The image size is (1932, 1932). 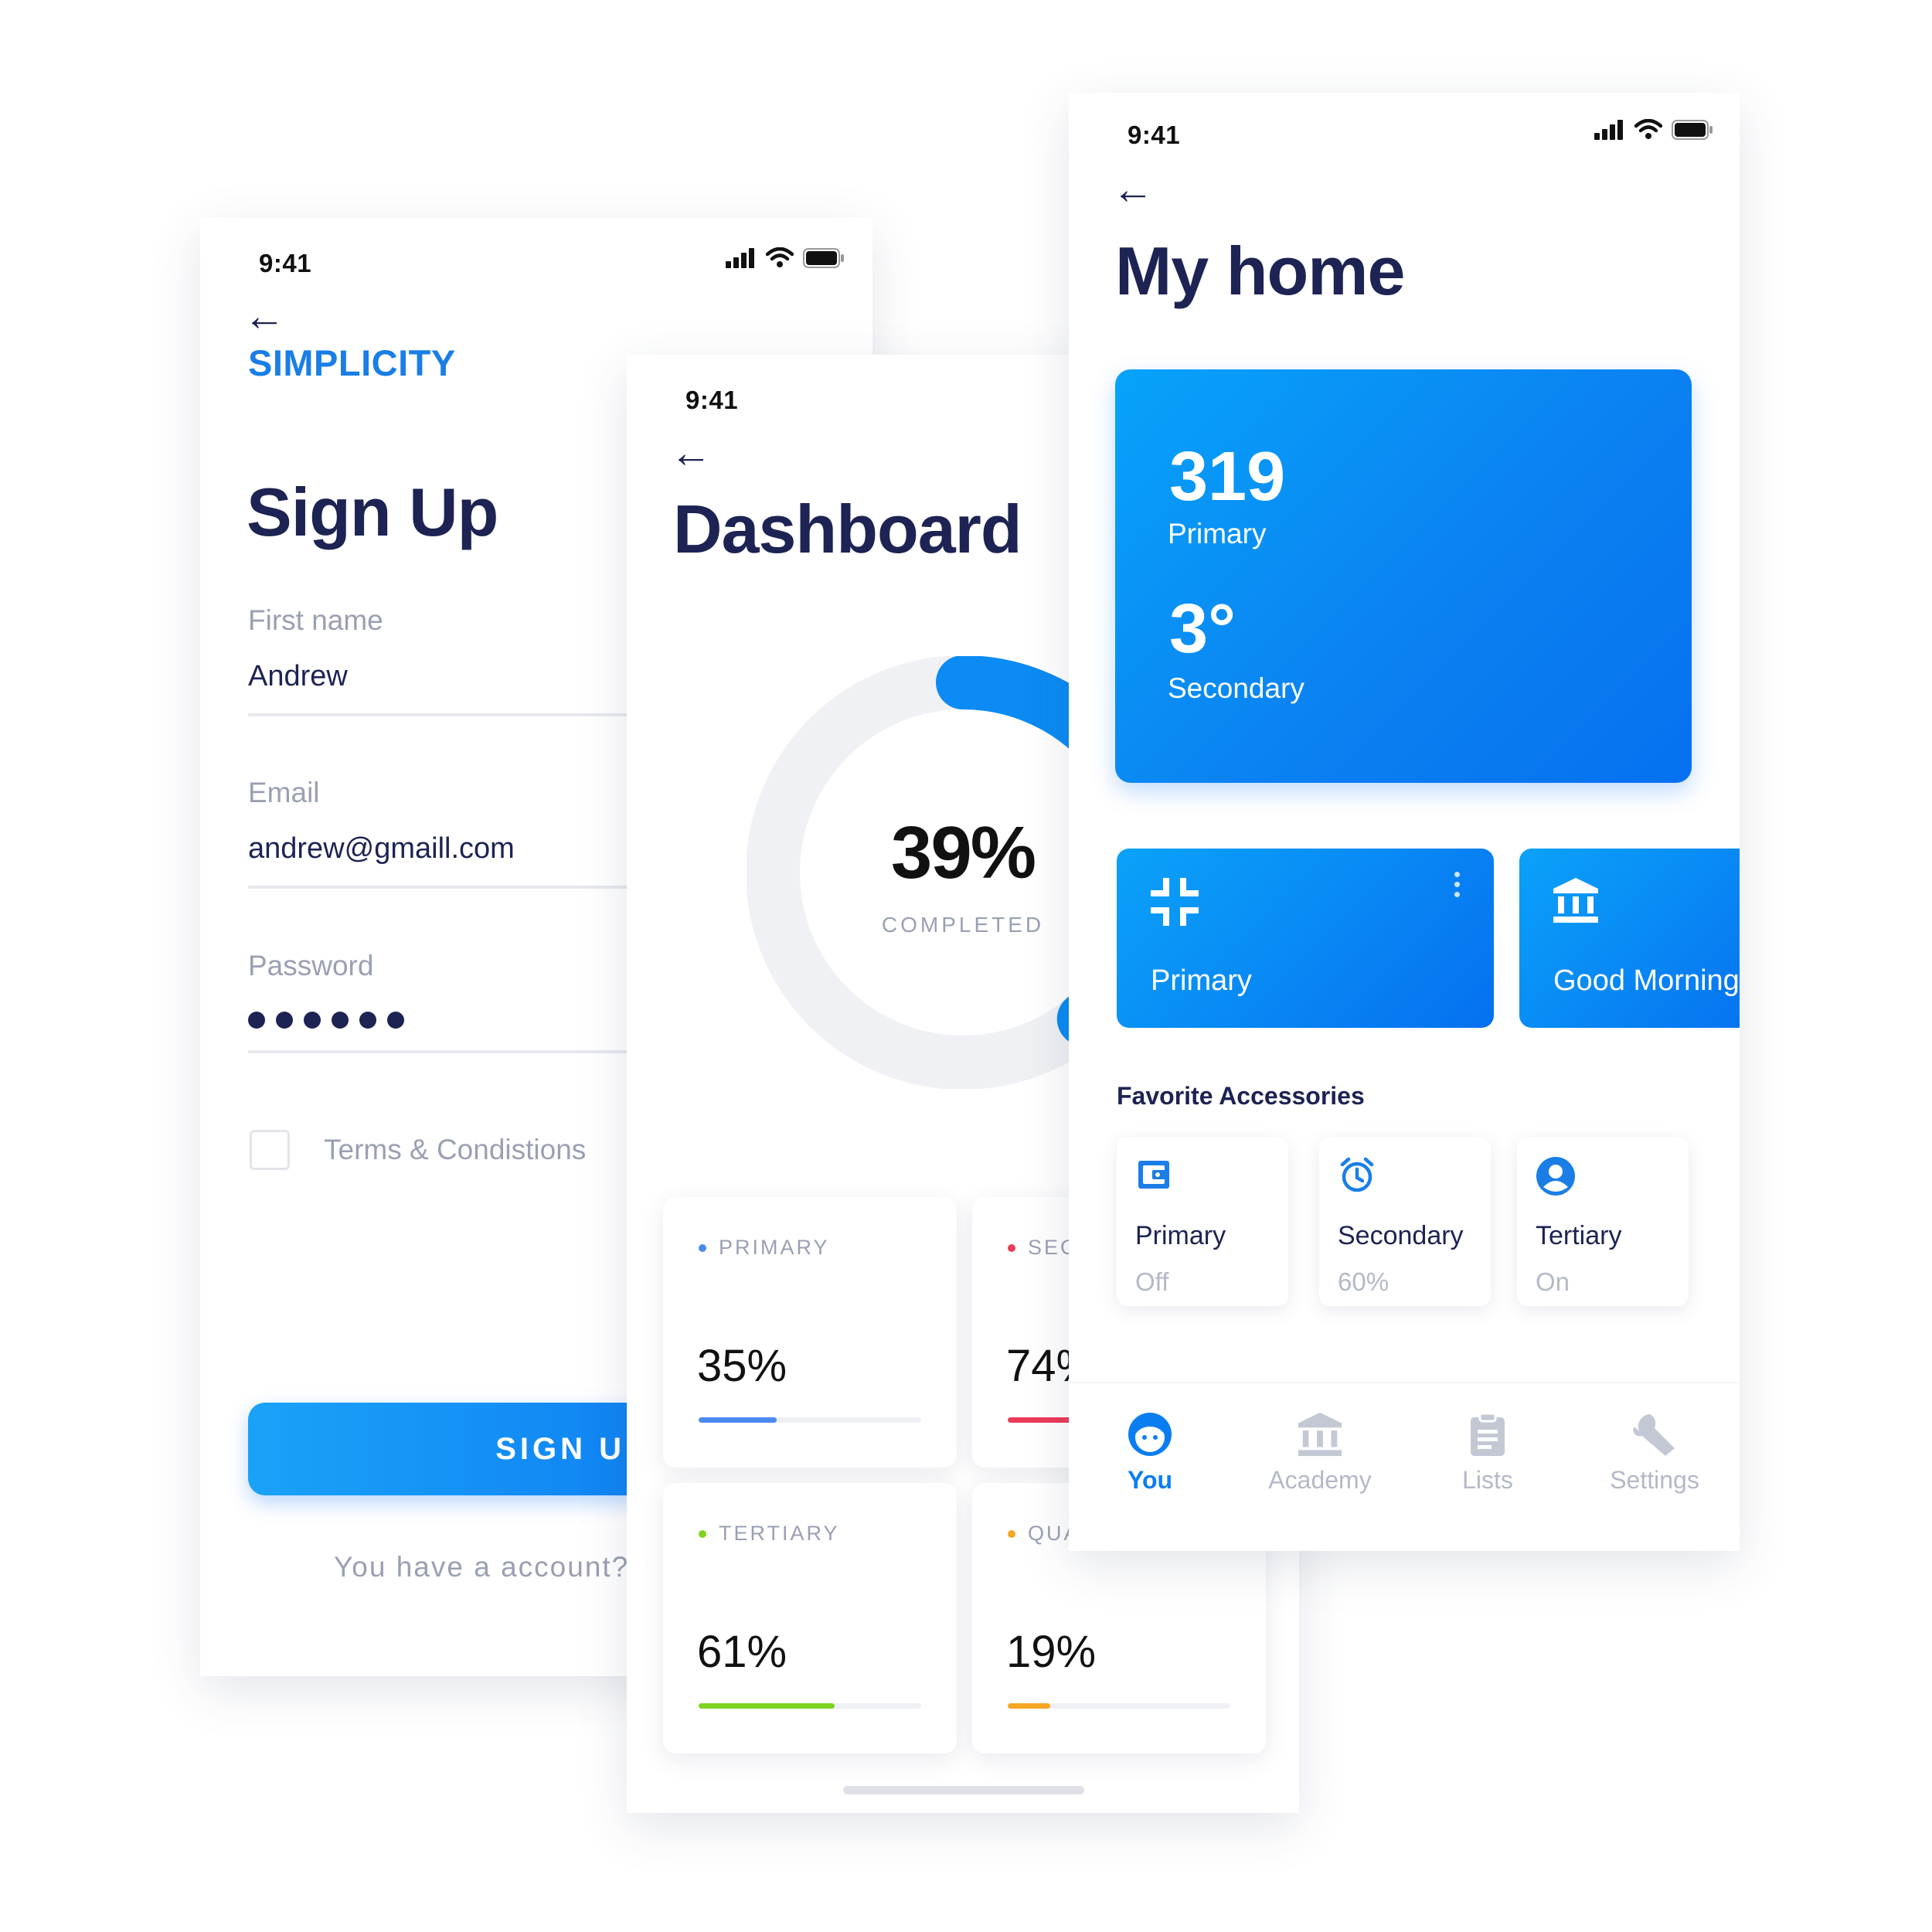 I want to click on card-title: TERTIARY, so click(x=780, y=1533).